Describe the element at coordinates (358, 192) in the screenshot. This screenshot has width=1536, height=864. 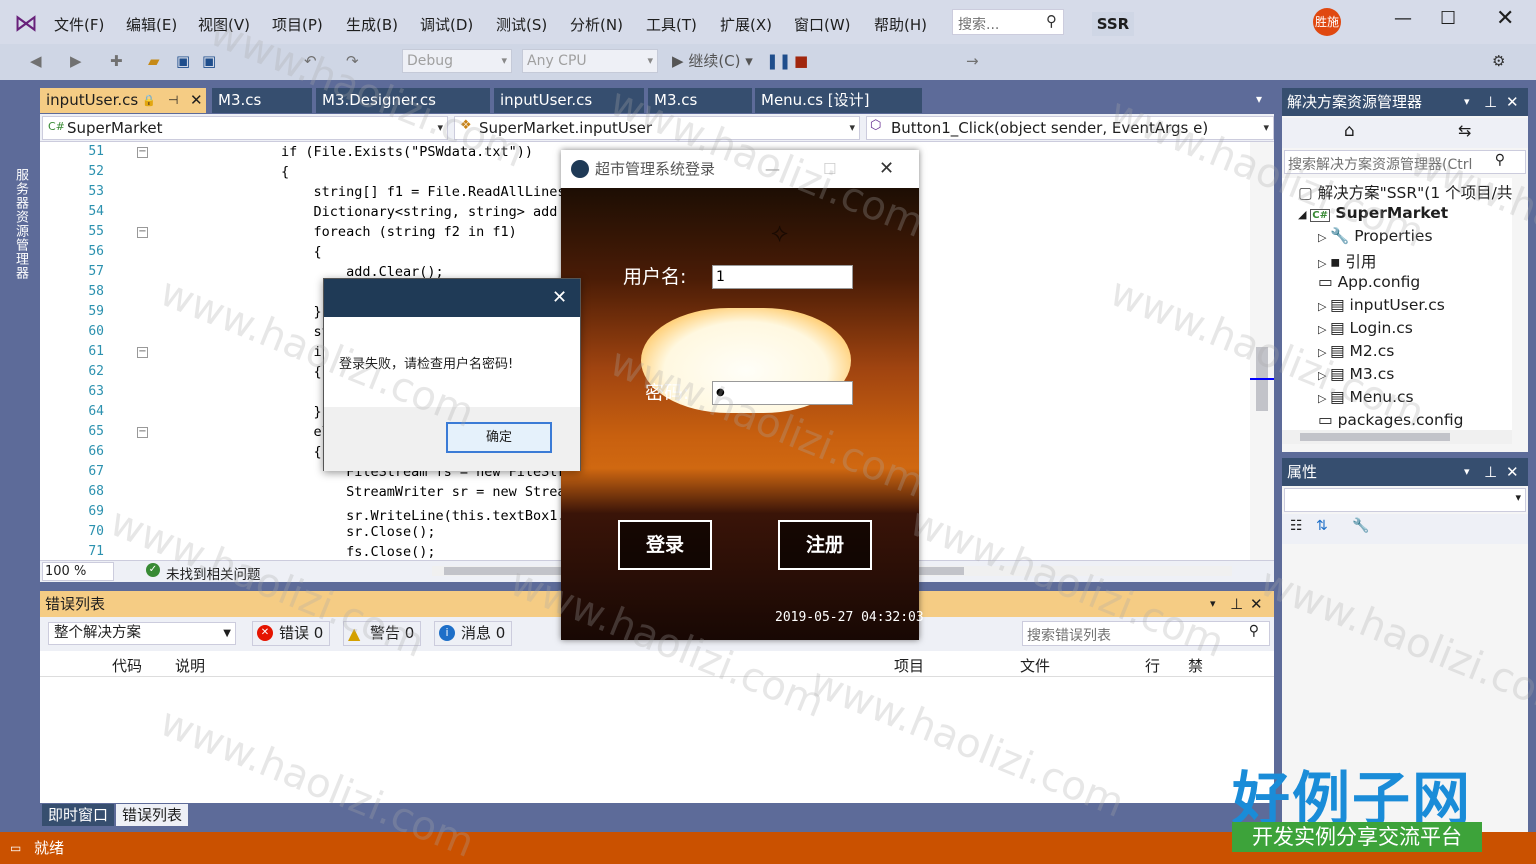
I see `code-line: string[] f1 = File.ReadAllLines` at that location.